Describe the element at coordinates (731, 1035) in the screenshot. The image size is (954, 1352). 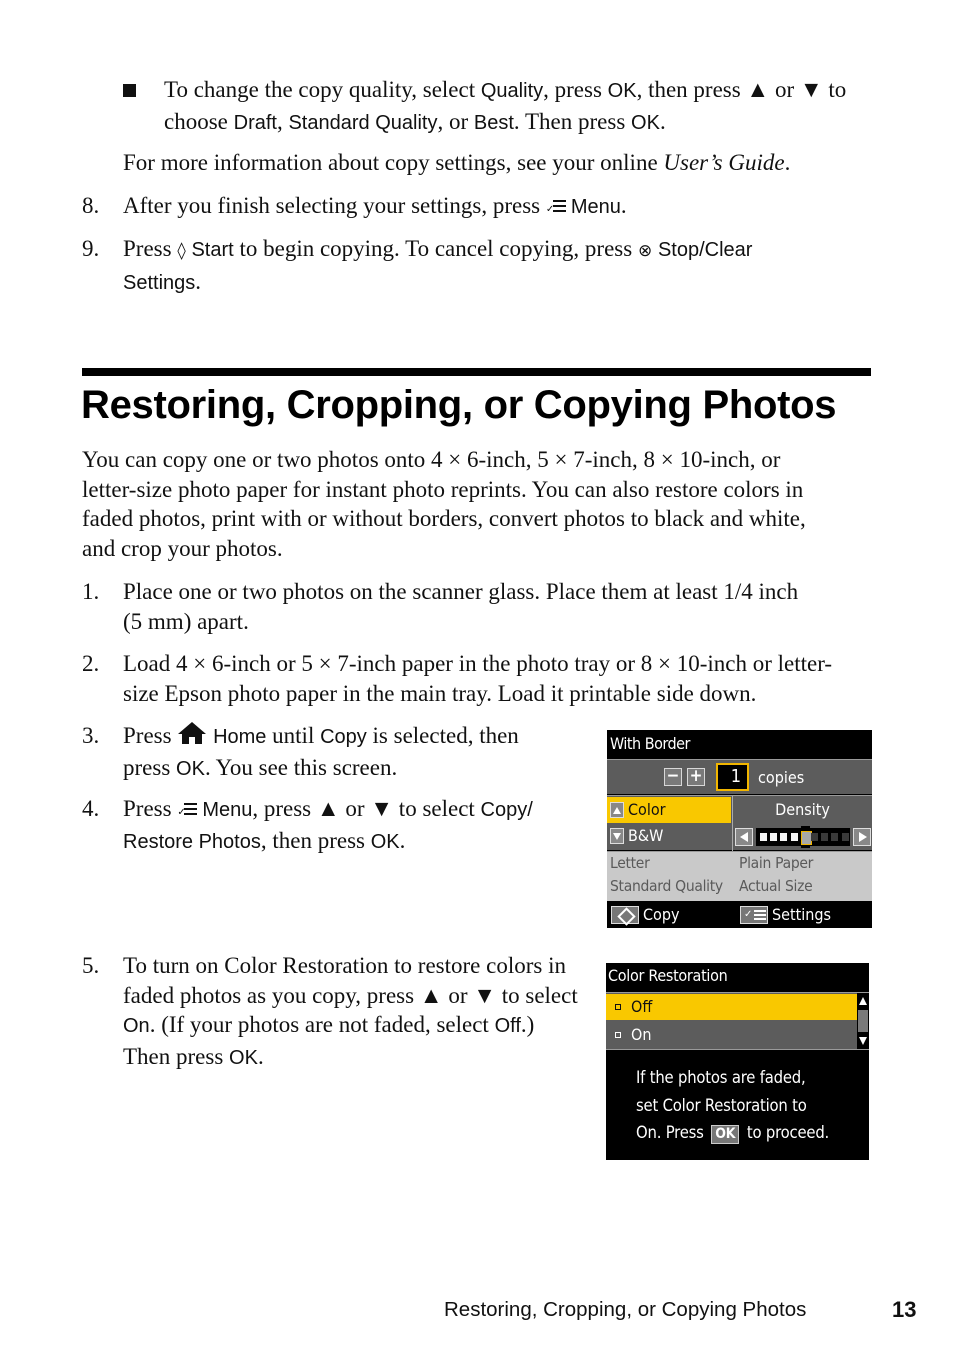
I see `option-on: On` at that location.